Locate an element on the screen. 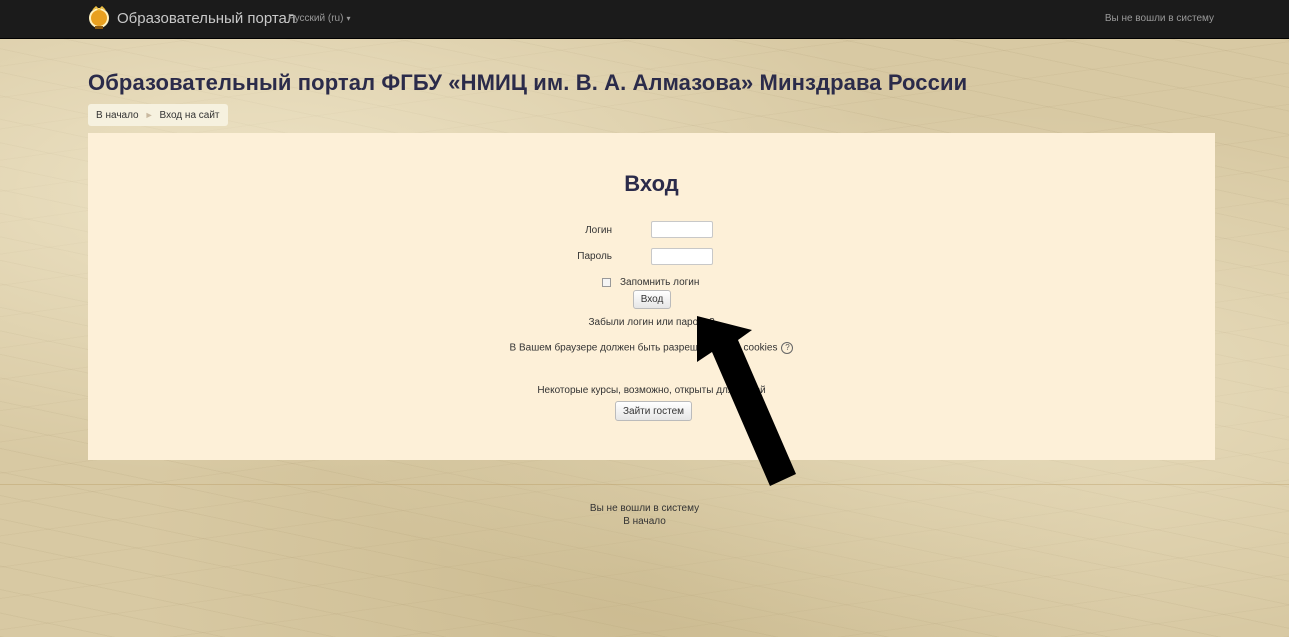 The width and height of the screenshot is (1289, 637). breadcrumb-login-link: Вход на сайт is located at coordinates (190, 115).